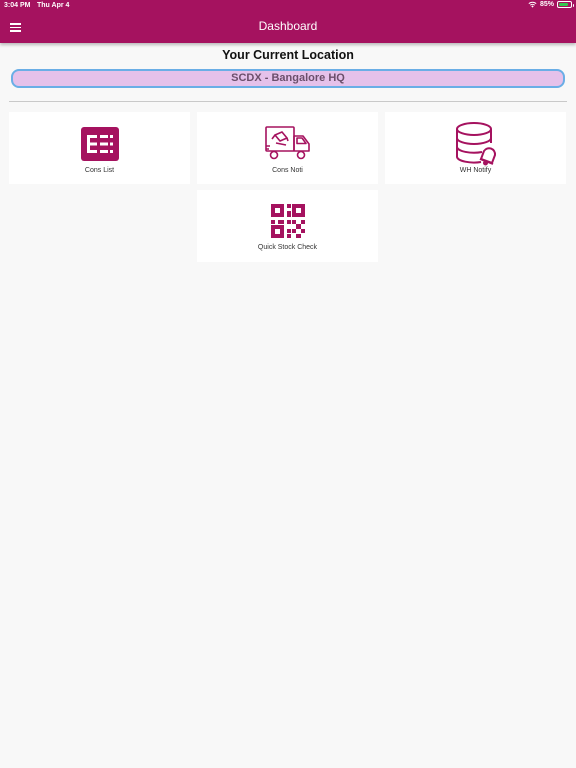 This screenshot has width=576, height=768. What do you see at coordinates (99, 170) in the screenshot?
I see `tile-label: Cons List` at bounding box center [99, 170].